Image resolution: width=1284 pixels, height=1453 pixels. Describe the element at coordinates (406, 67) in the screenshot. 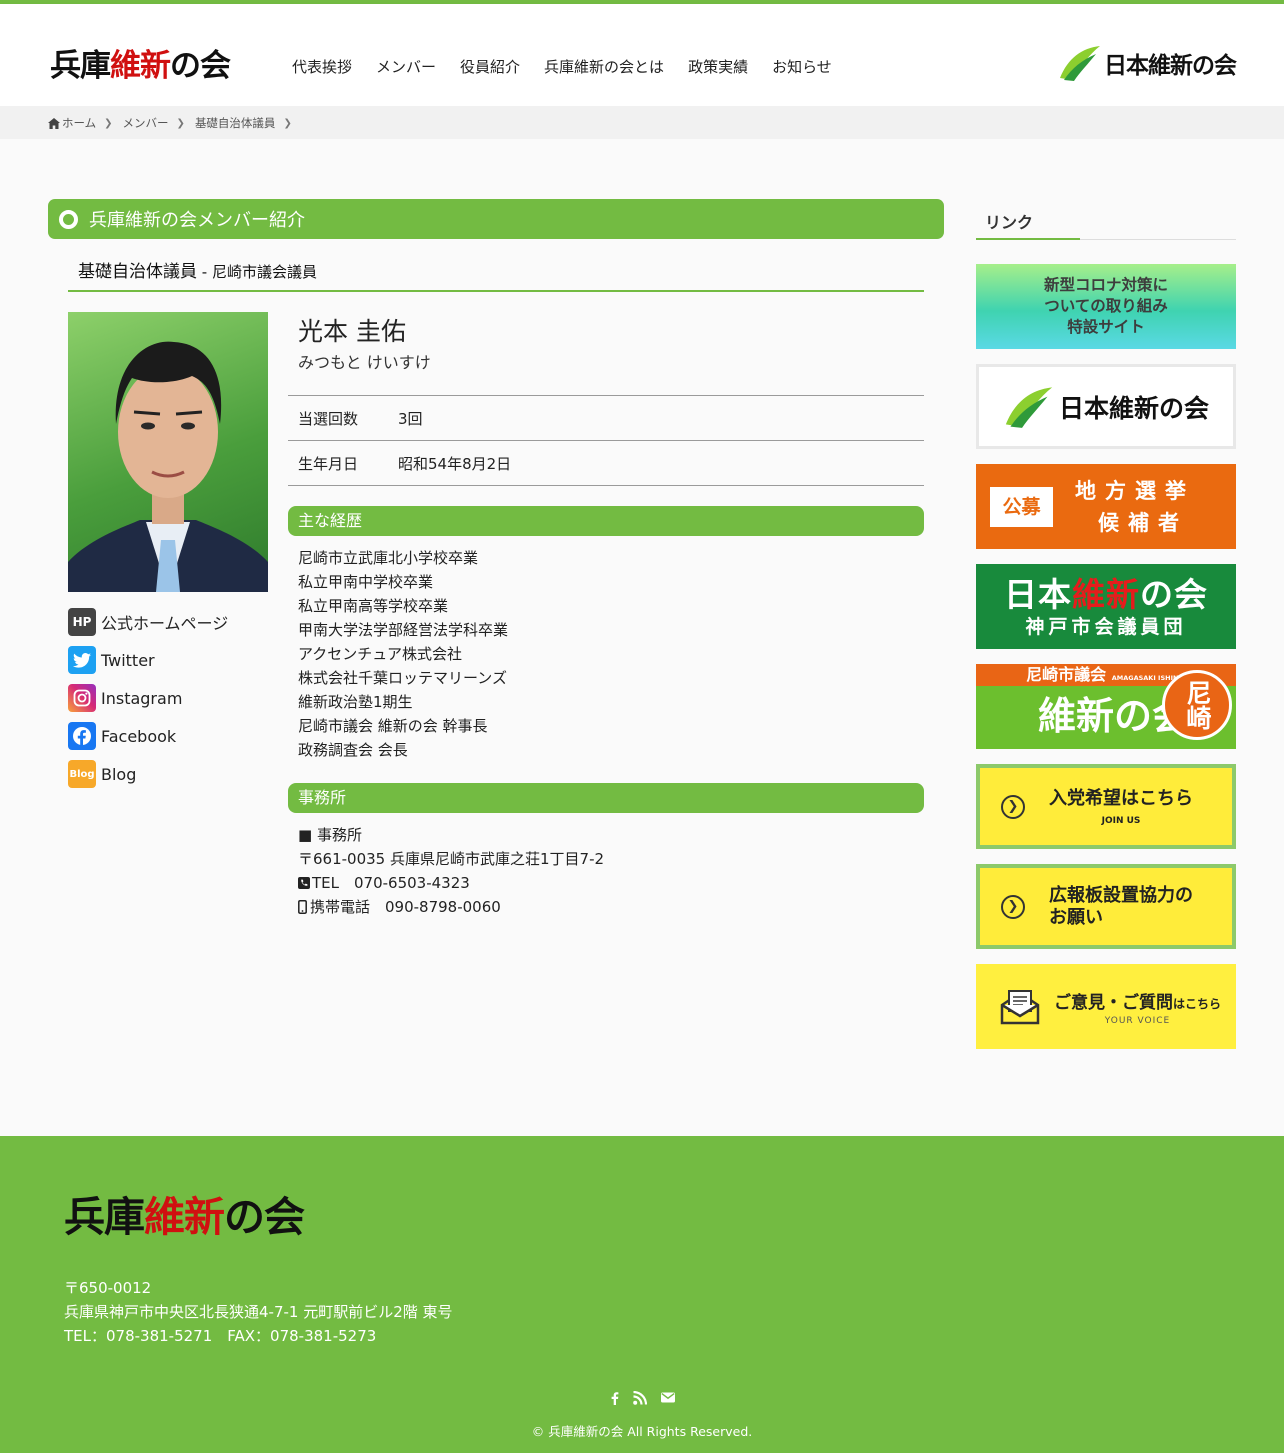

I see `nav-members: メンバー` at that location.